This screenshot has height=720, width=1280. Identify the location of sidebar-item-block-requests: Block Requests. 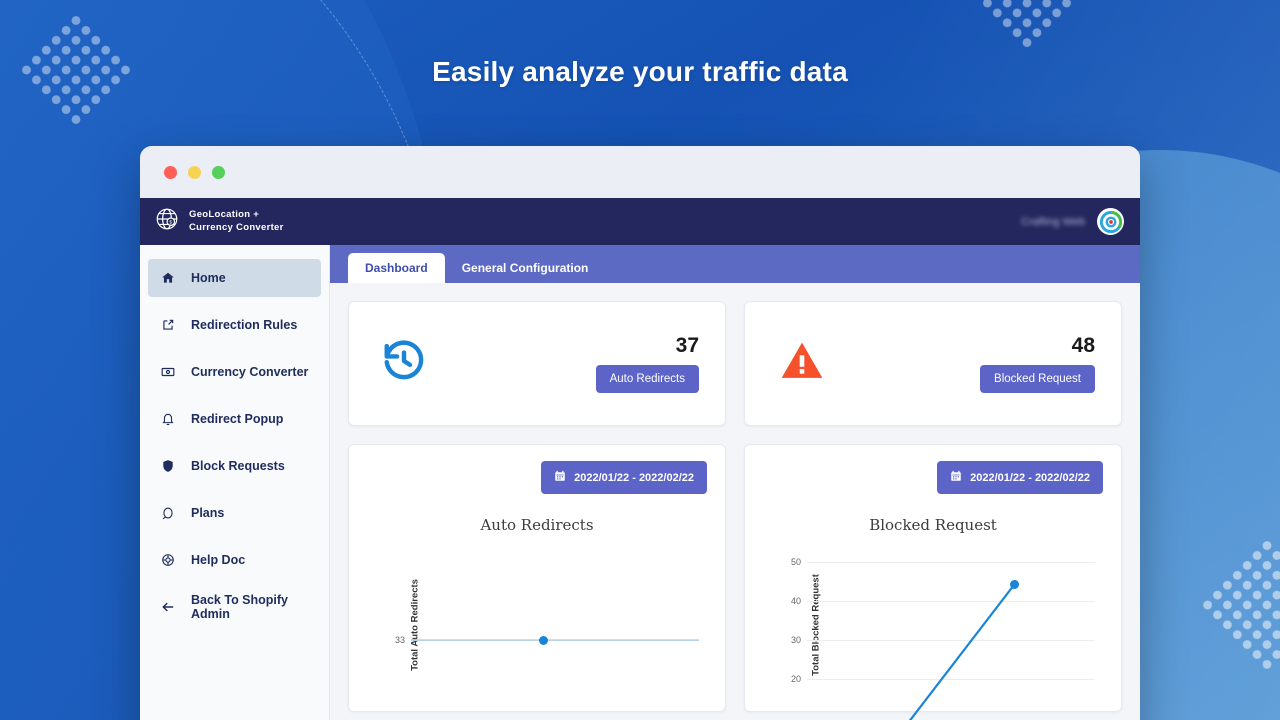
(234, 466).